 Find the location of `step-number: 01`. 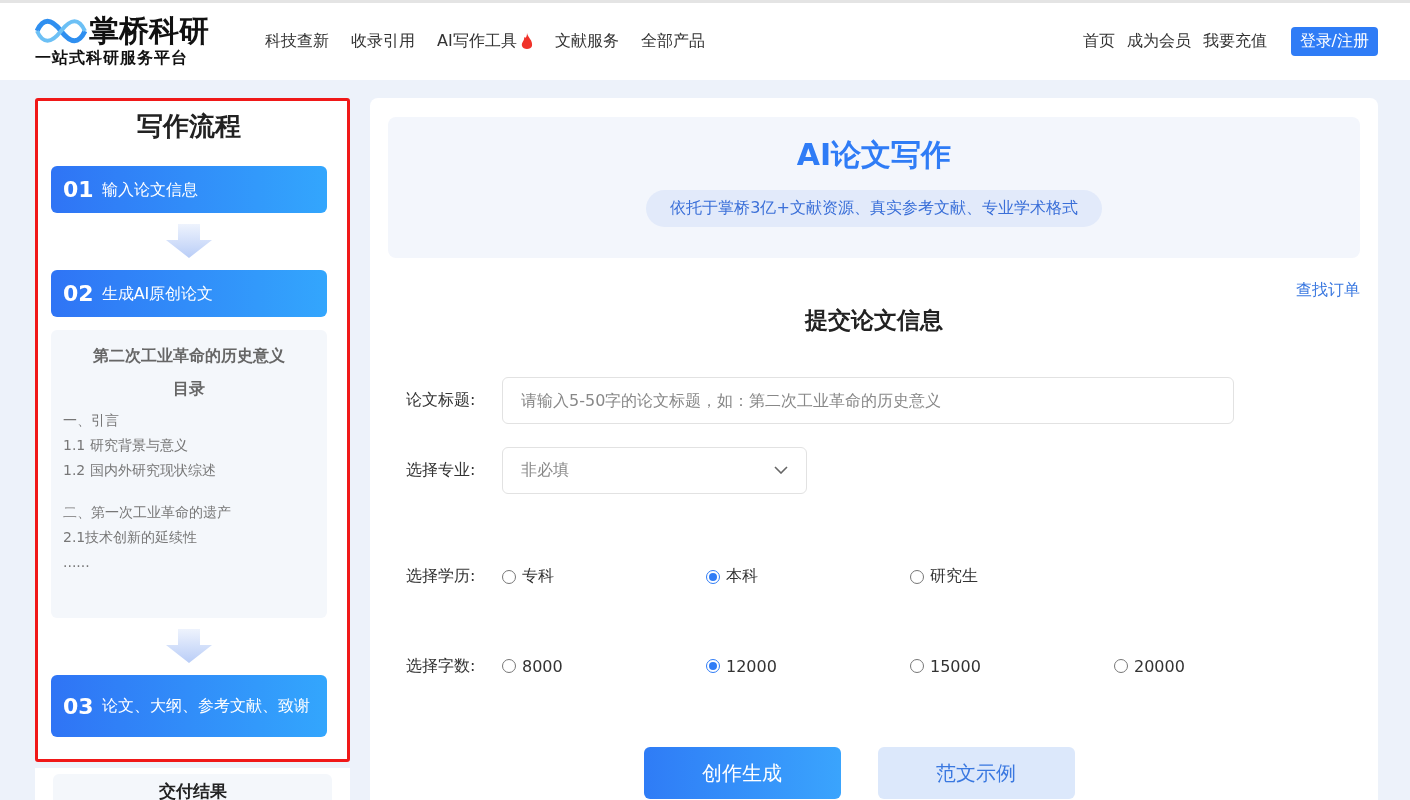

step-number: 01 is located at coordinates (78, 189).